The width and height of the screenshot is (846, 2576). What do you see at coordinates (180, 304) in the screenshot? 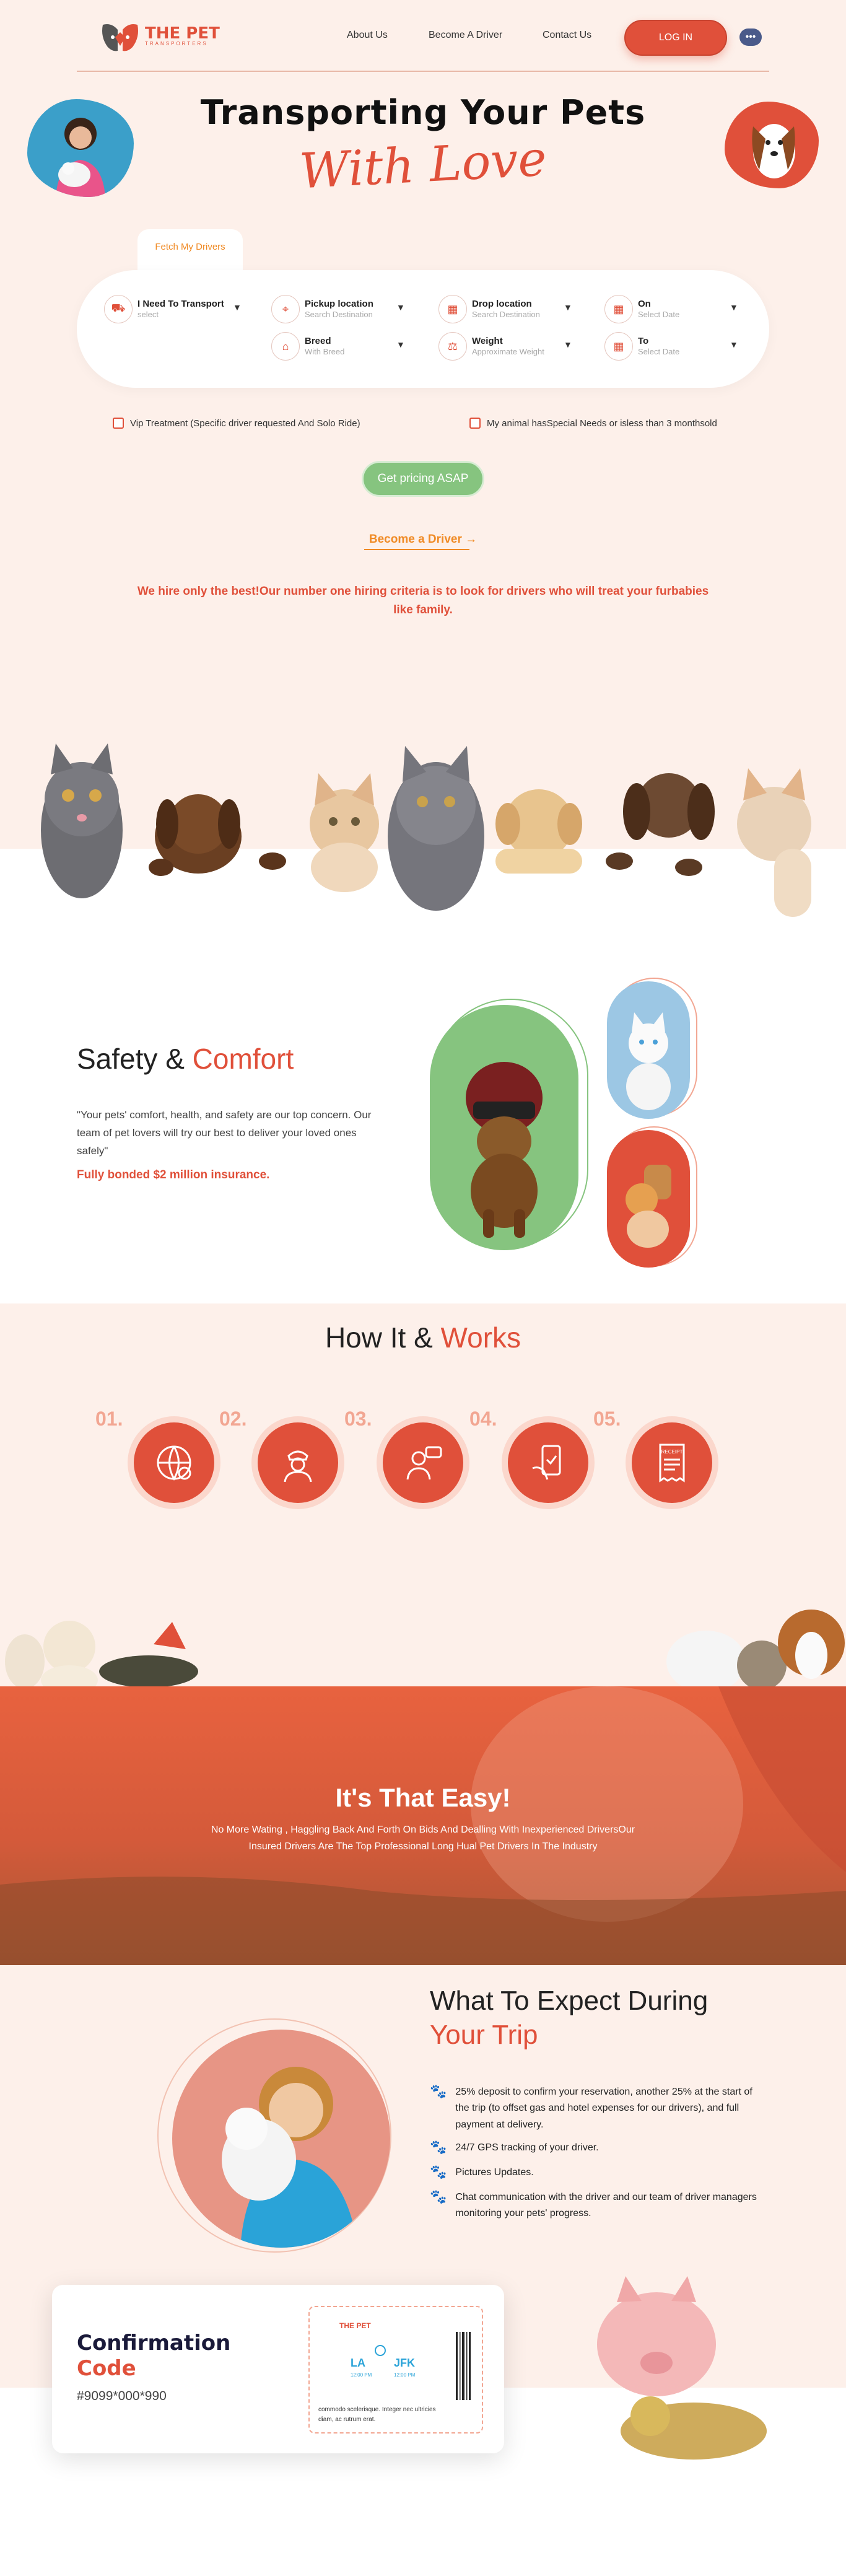
I see `field-label: I Need To Transport` at bounding box center [180, 304].